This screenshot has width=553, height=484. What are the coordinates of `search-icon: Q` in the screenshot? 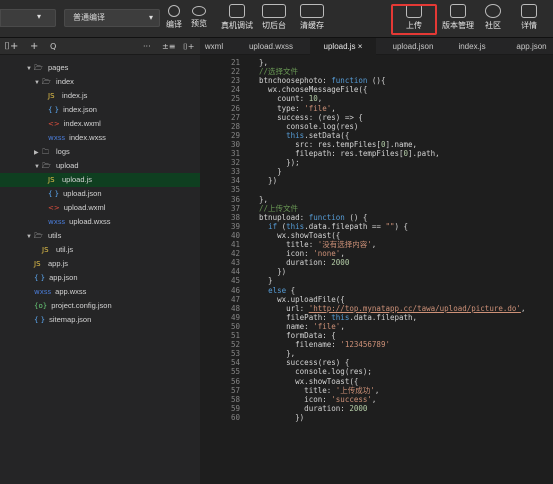 It's located at (53, 46).